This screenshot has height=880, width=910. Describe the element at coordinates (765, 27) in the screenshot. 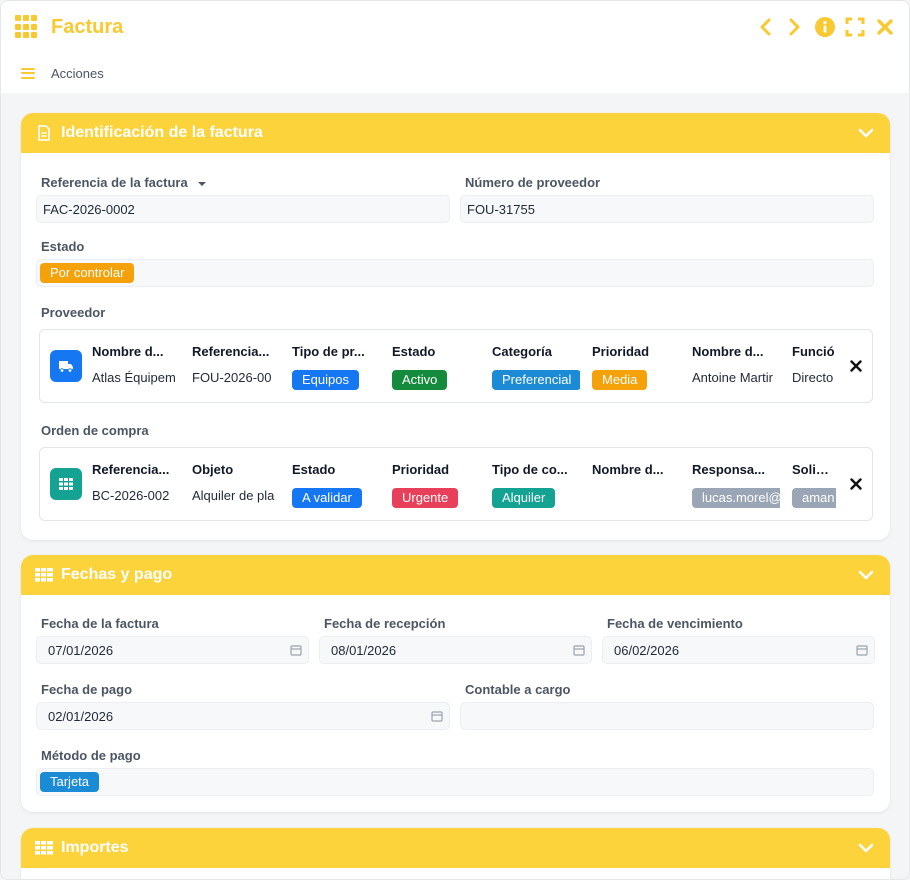

I see `chevron-left-icon` at that location.